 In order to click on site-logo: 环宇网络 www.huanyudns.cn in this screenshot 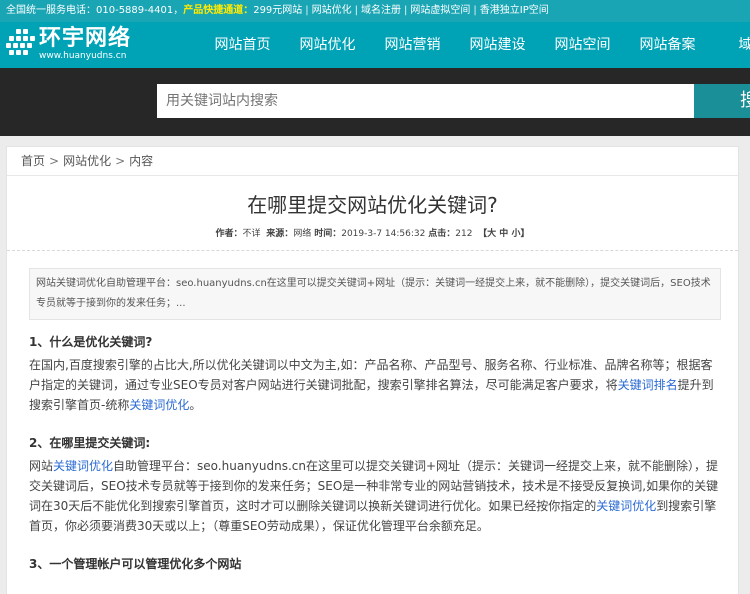, I will do `click(68, 45)`.